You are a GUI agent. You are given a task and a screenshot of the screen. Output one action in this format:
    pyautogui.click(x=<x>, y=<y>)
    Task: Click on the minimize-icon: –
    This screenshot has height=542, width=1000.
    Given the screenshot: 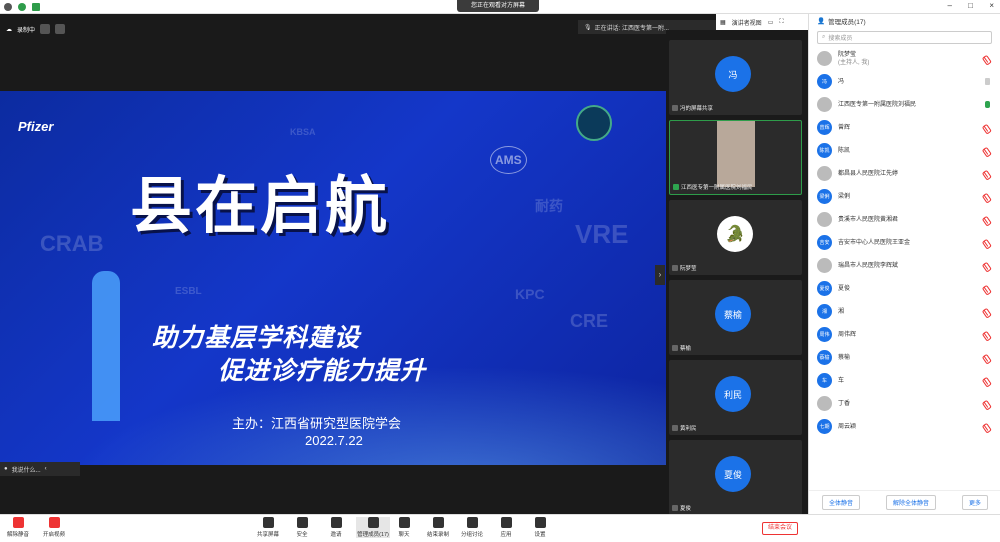 What is the action you would take?
    pyautogui.click(x=950, y=5)
    